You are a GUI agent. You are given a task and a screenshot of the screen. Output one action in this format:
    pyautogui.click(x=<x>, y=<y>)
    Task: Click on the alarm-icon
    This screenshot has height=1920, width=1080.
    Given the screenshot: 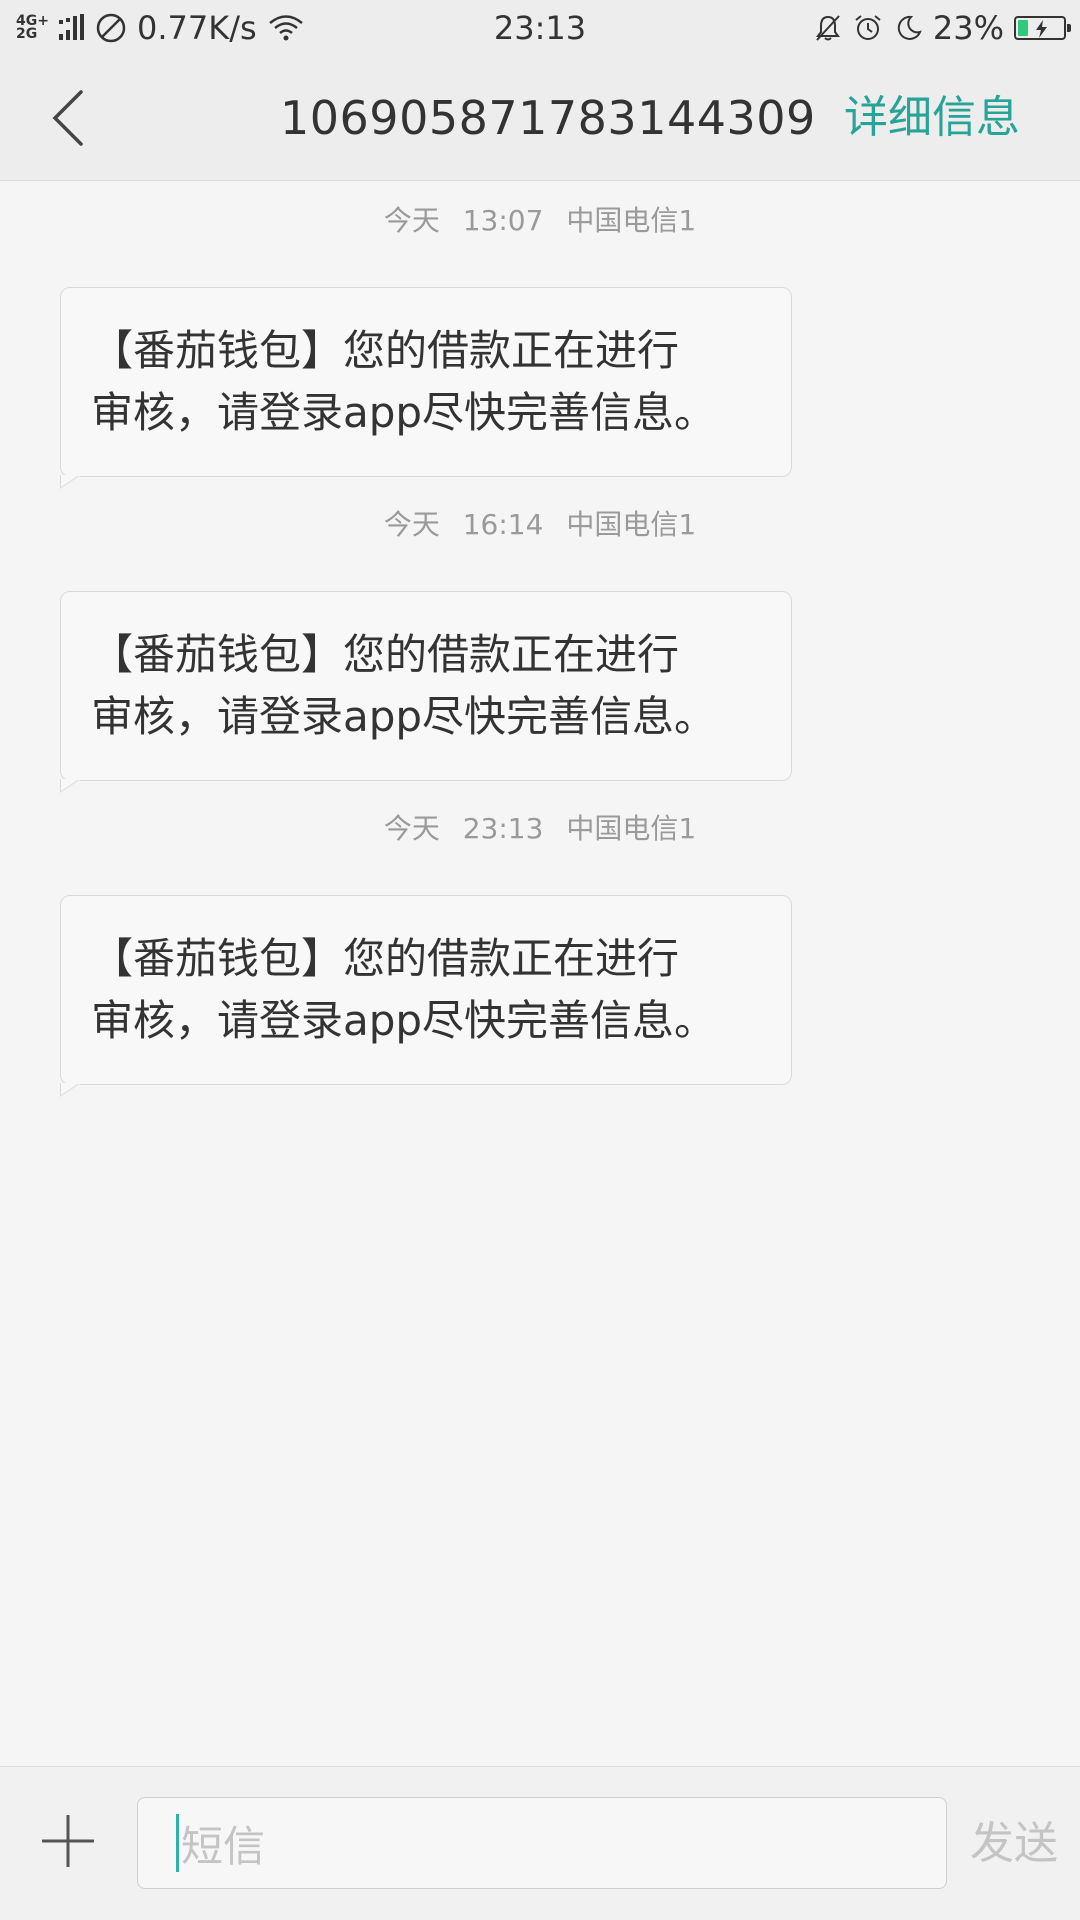 What is the action you would take?
    pyautogui.click(x=868, y=27)
    